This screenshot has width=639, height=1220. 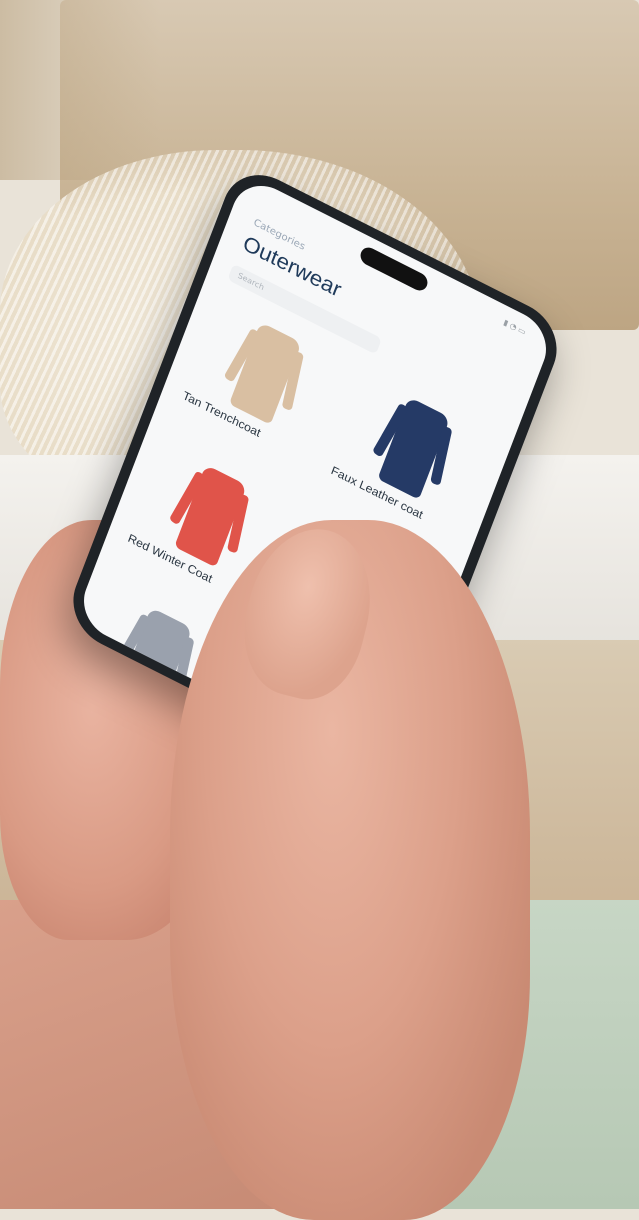 What do you see at coordinates (394, 269) in the screenshot?
I see `dynamic-island` at bounding box center [394, 269].